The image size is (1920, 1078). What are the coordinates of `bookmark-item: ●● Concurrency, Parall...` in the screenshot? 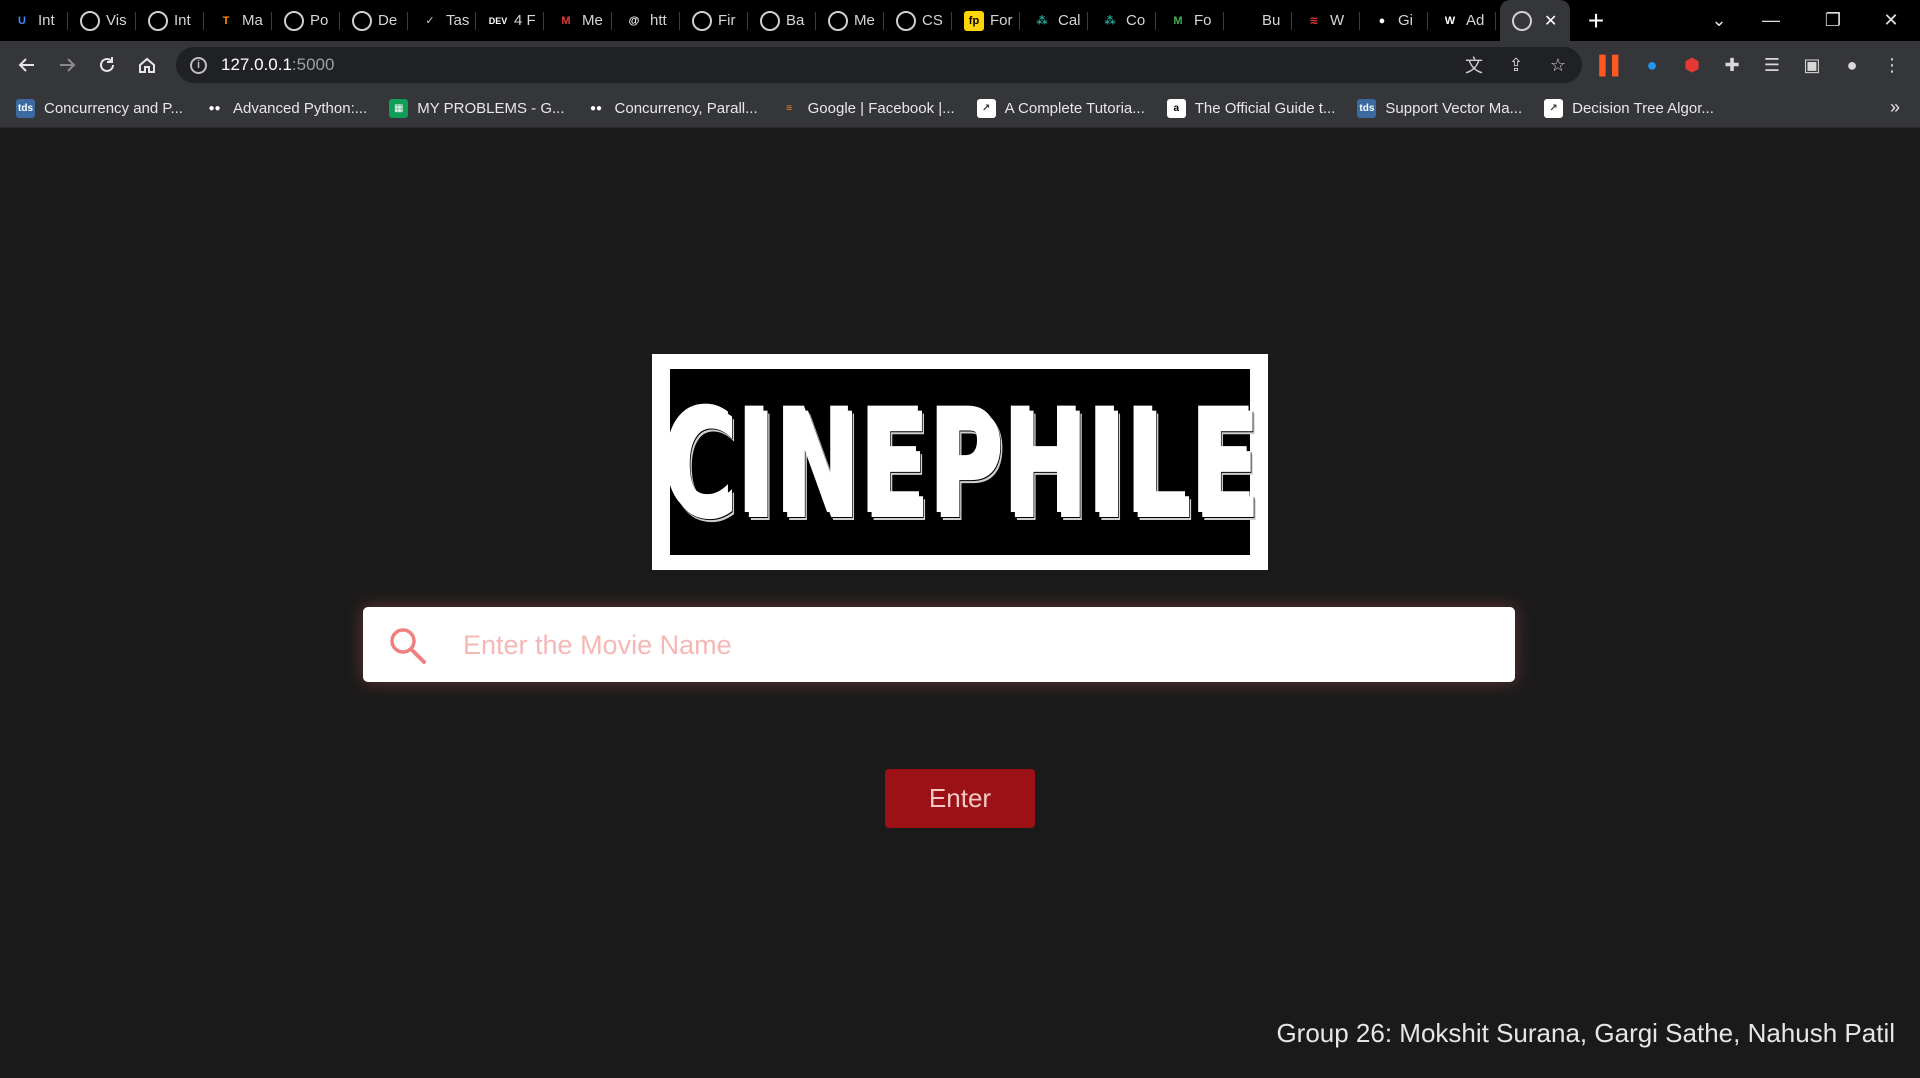 It's located at (672, 108).